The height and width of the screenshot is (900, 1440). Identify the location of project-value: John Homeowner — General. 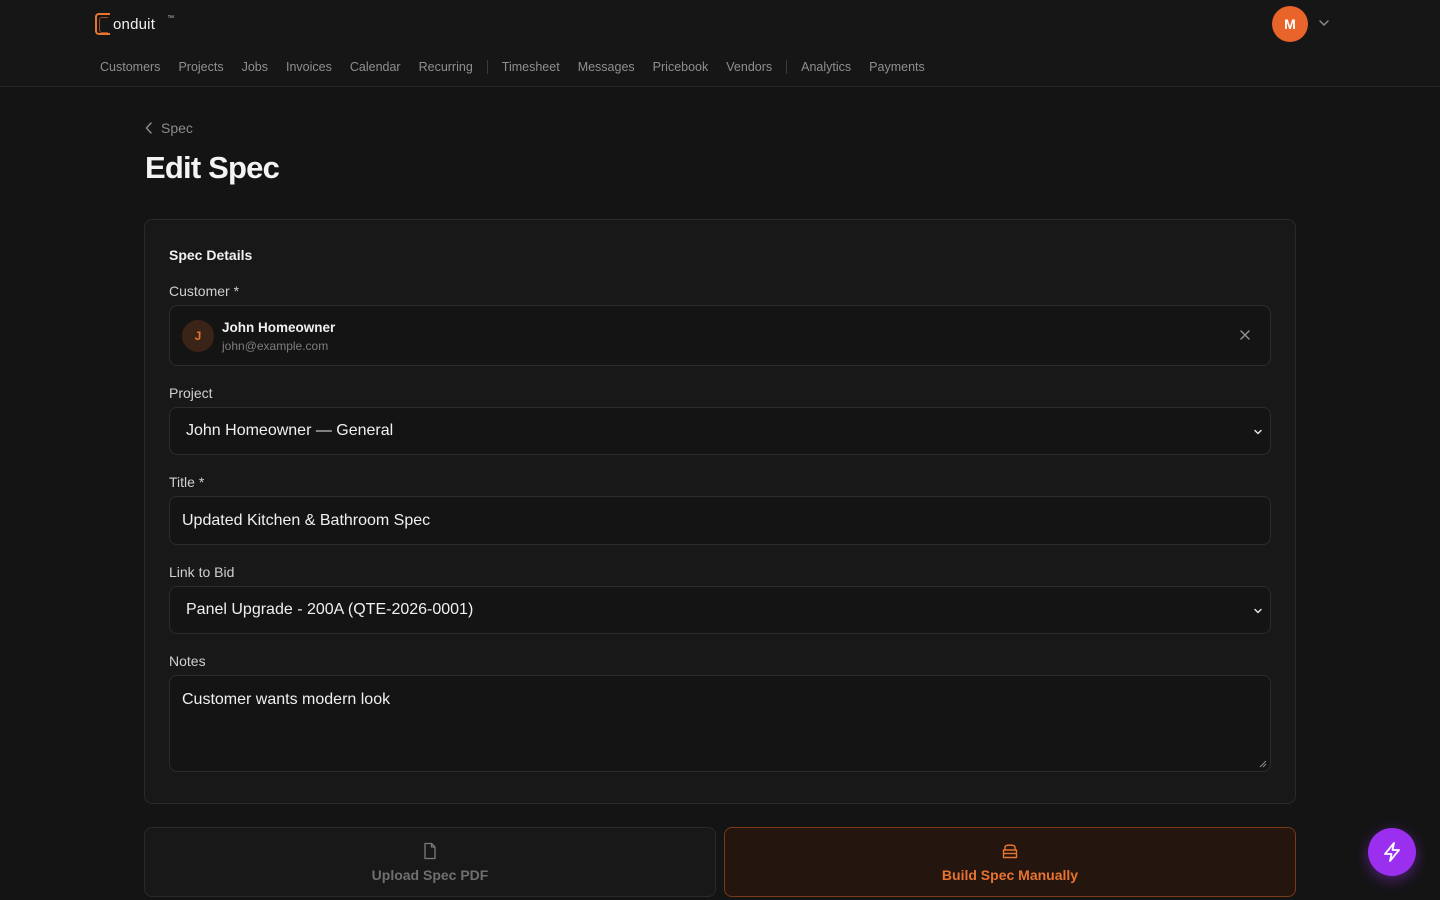
(290, 430).